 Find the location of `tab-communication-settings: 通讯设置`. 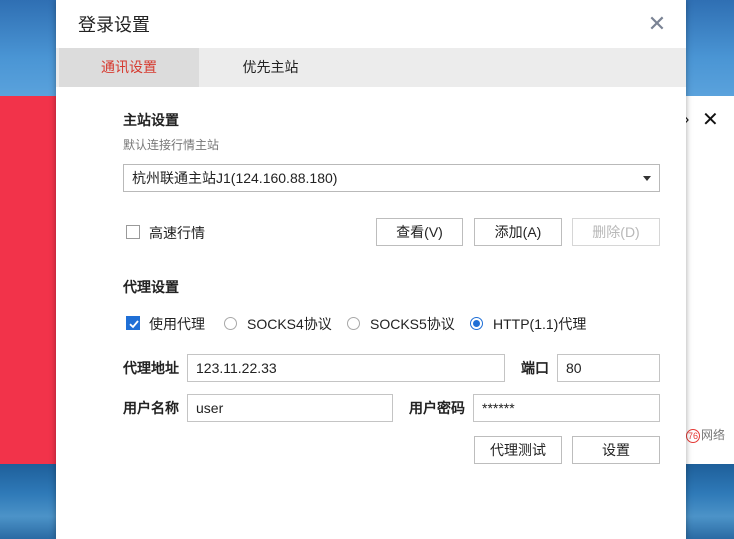

tab-communication-settings: 通讯设置 is located at coordinates (129, 67).